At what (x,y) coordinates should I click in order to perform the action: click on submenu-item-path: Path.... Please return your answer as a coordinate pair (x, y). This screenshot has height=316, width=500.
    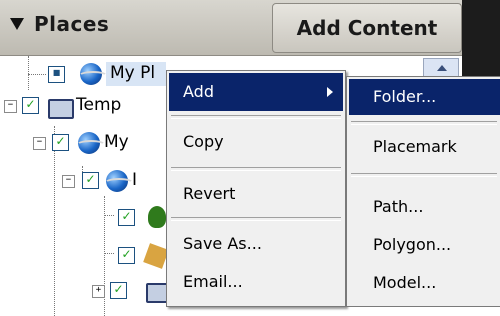
    Looking at the image, I should click on (424, 207).